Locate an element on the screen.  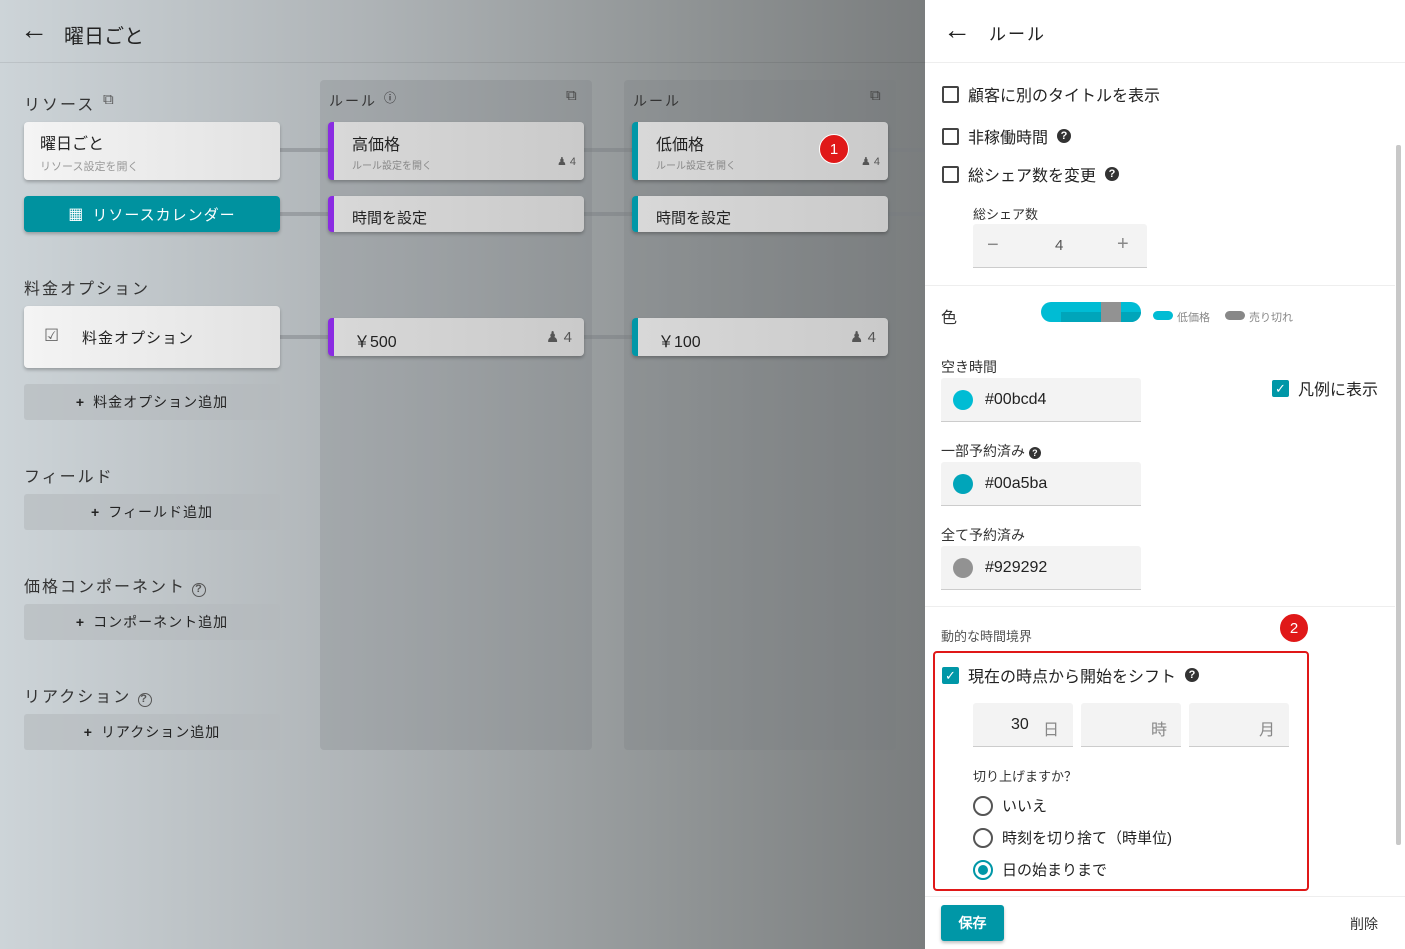
add-field-label: フィールド追加 is located at coordinates (160, 512).